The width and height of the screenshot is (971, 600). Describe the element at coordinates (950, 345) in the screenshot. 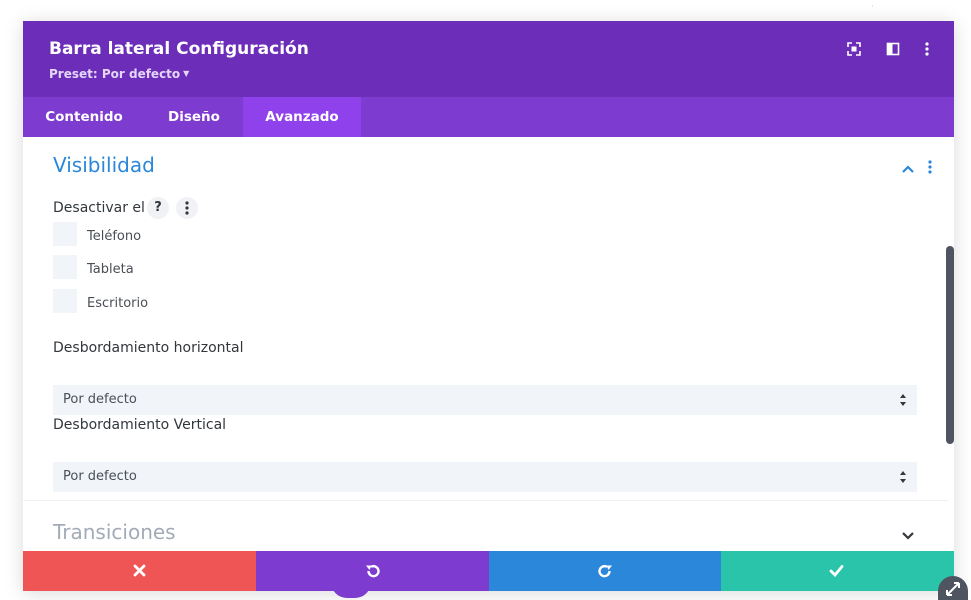

I see `scrollbar-thumb` at that location.